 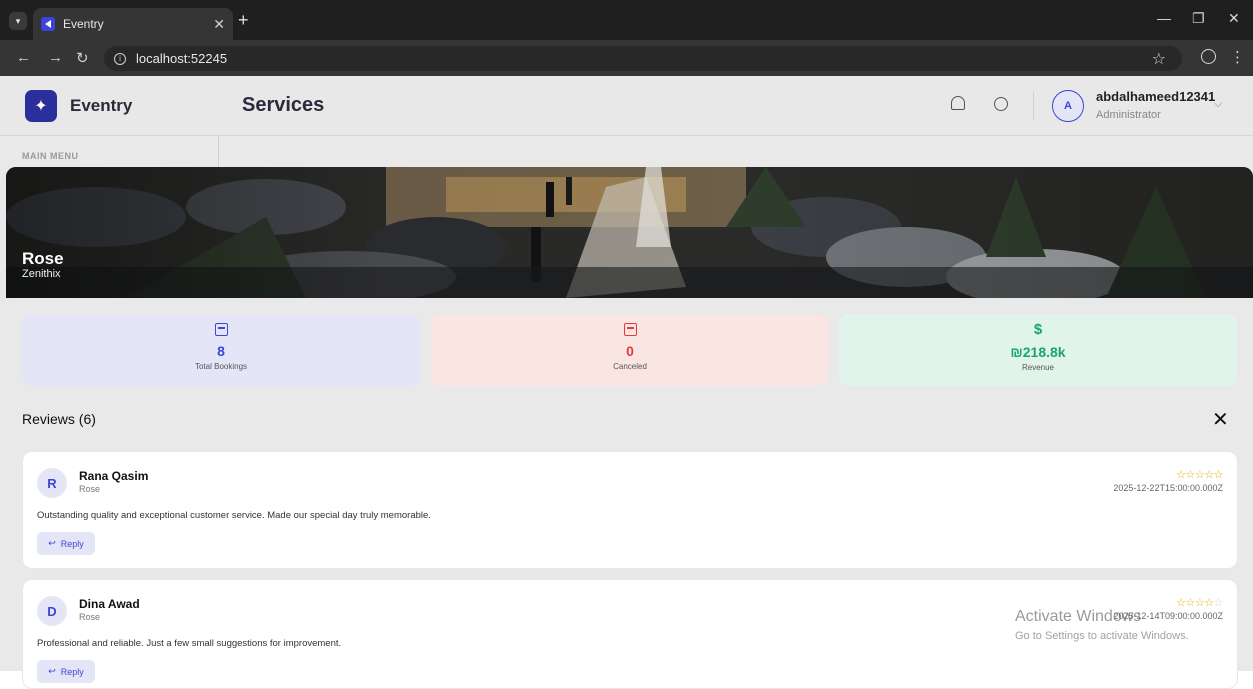 What do you see at coordinates (1220, 419) in the screenshot?
I see `close-icon: ✕` at bounding box center [1220, 419].